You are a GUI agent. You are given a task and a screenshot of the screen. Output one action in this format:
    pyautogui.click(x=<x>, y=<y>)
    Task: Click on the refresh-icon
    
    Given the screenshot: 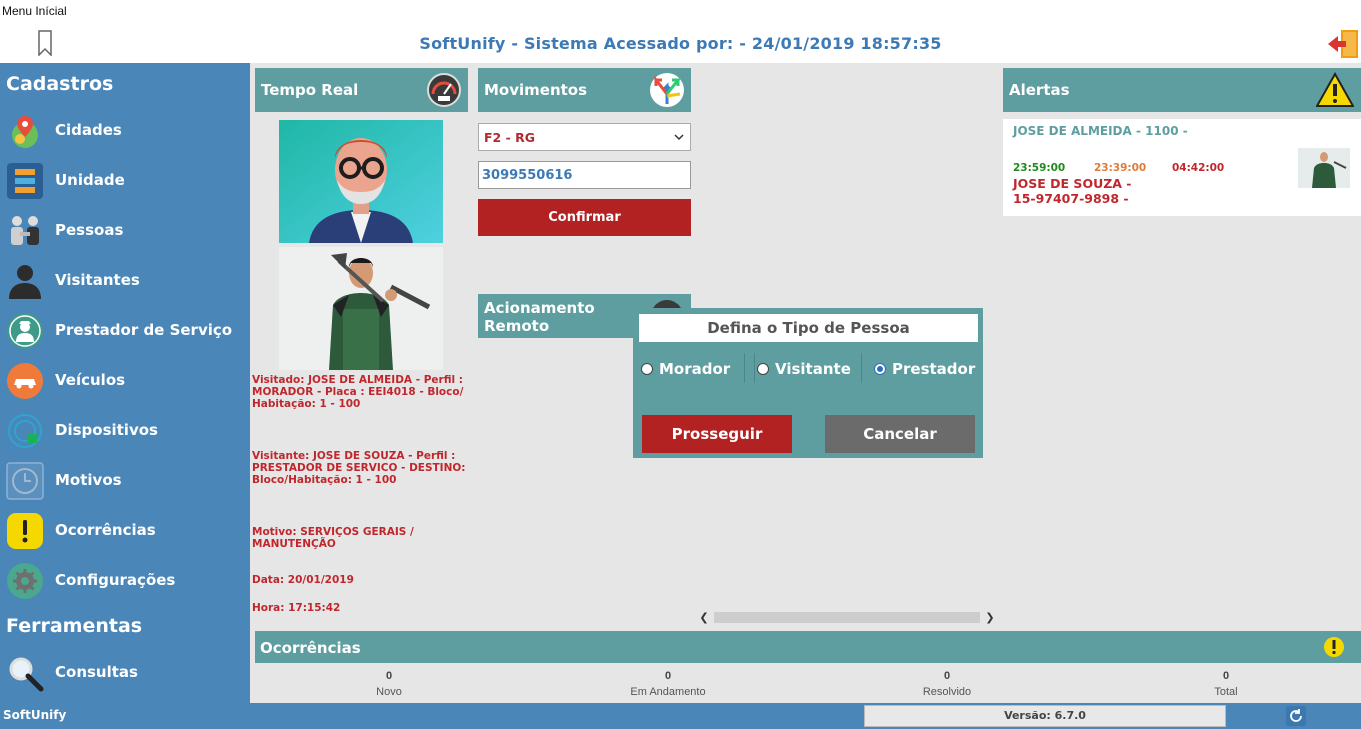 What is the action you would take?
    pyautogui.click(x=1296, y=716)
    